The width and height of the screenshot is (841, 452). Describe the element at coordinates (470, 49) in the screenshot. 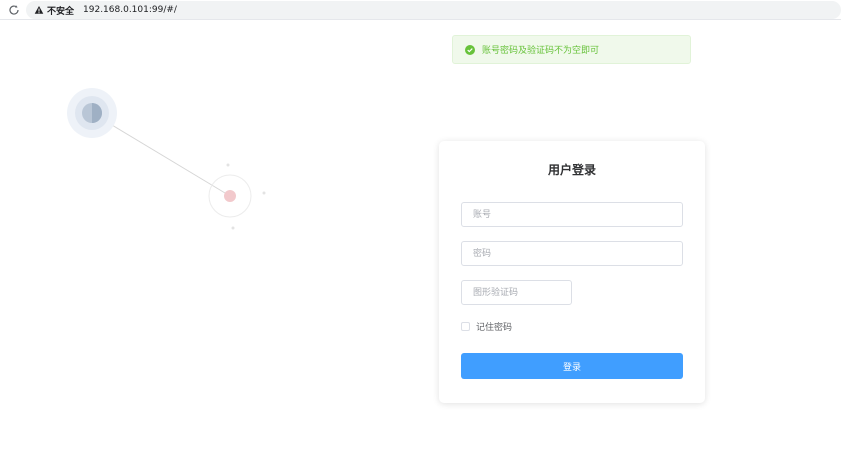

I see `check-circle-icon` at that location.